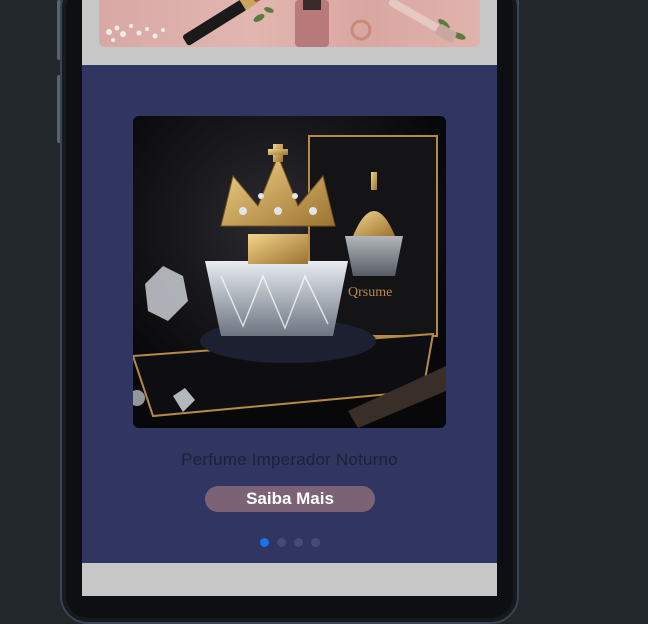 Image resolution: width=648 pixels, height=624 pixels. I want to click on saiba-mais-button: Saiba Mais, so click(290, 499).